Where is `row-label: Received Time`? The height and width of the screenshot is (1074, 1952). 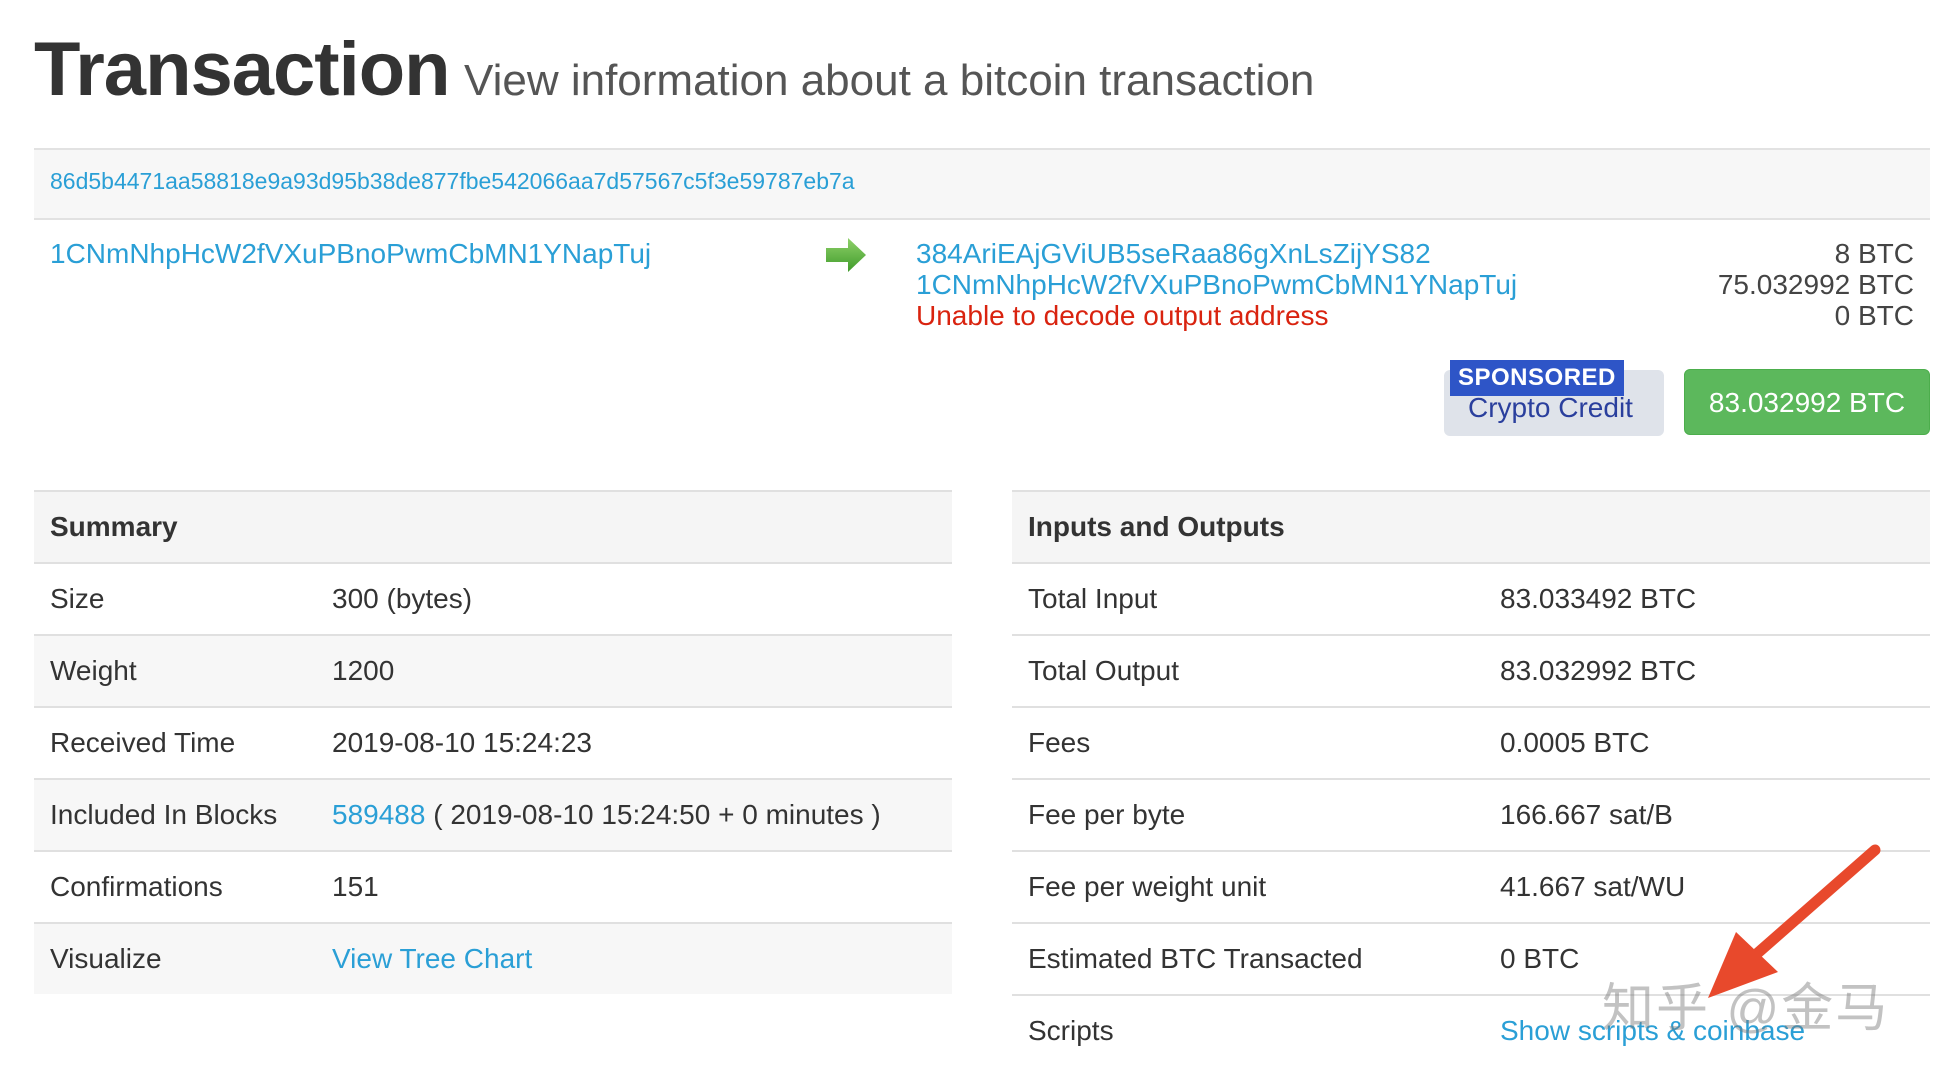
row-label: Received Time is located at coordinates (175, 742).